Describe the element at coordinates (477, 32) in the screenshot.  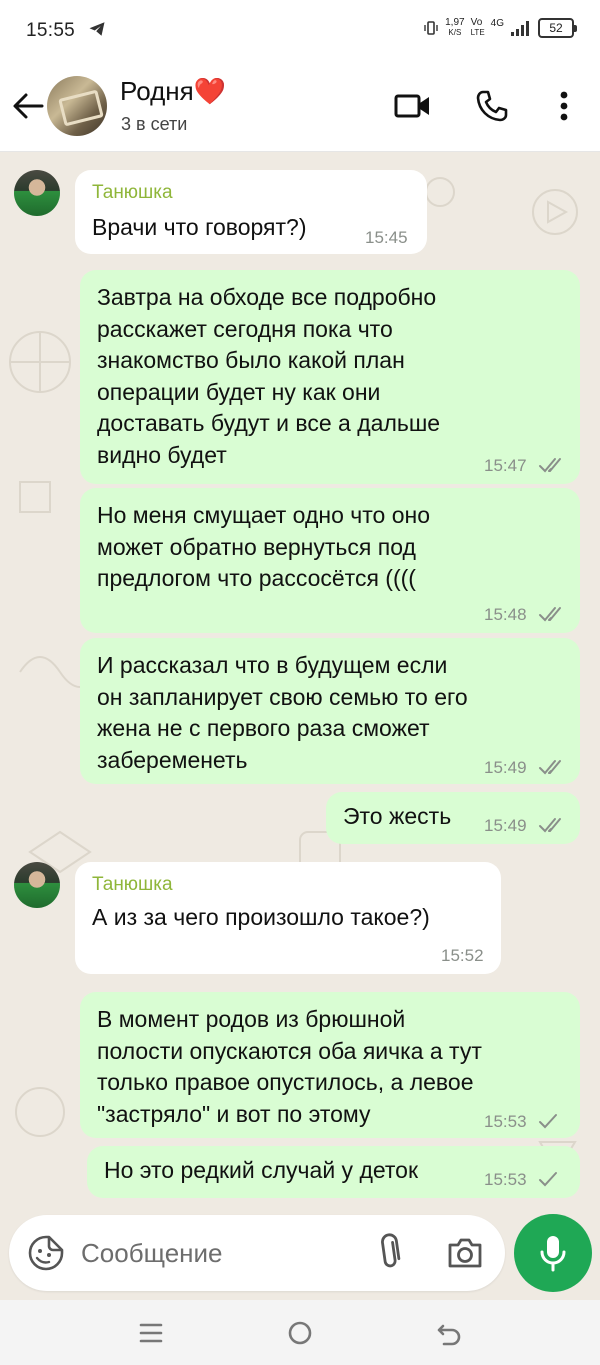
I see `volte-bottom: LTE` at that location.